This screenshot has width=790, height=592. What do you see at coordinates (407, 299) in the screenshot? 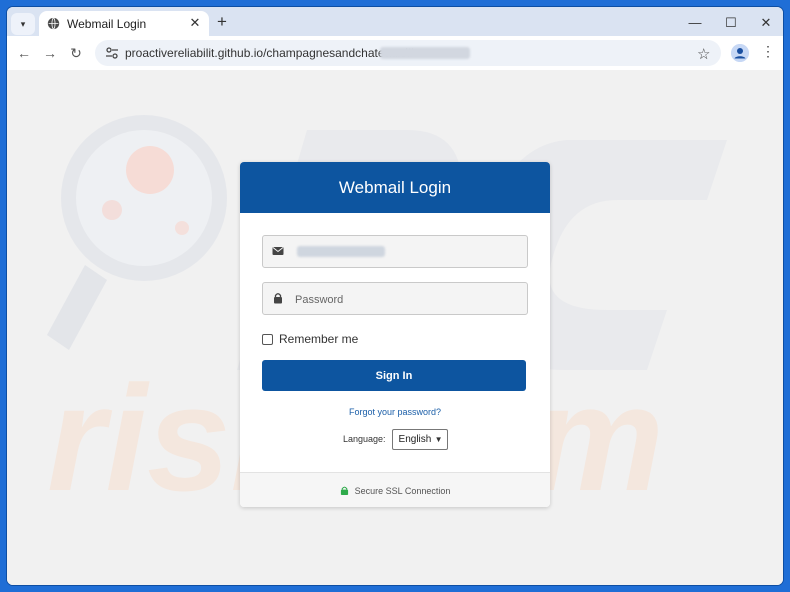
I see `password-input` at bounding box center [407, 299].